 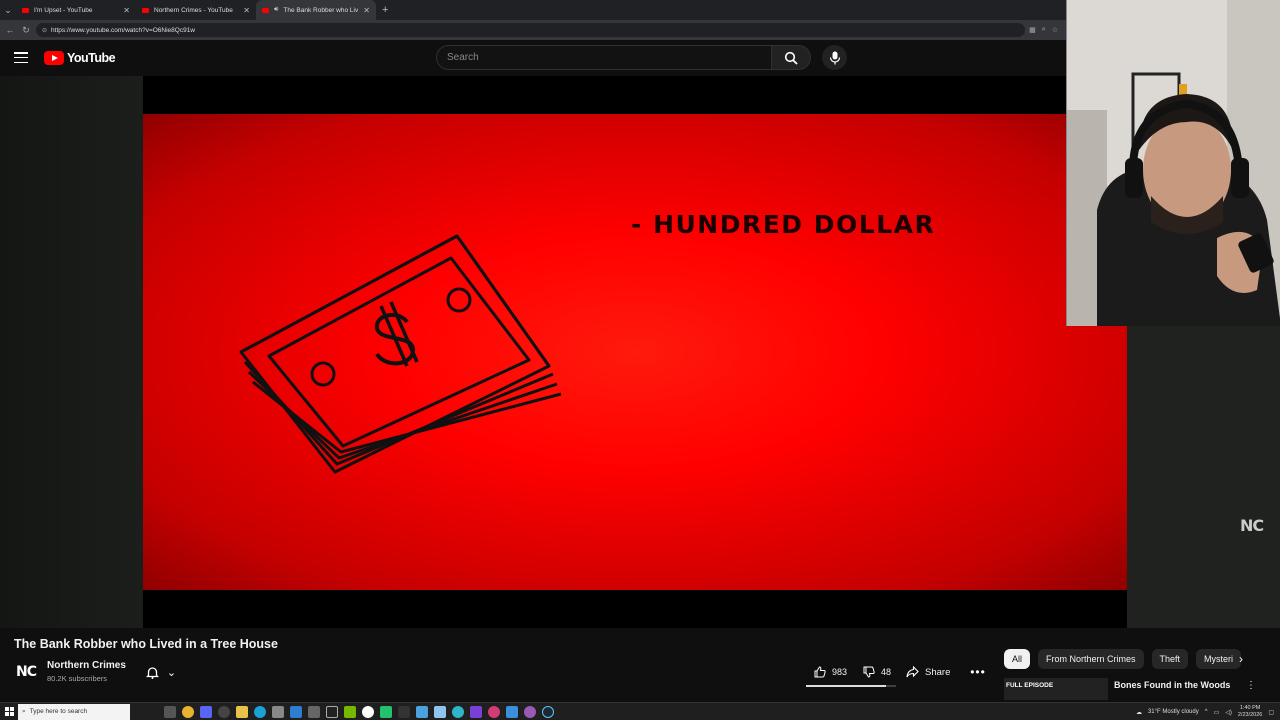 I want to click on search-icon, so click(x=791, y=58).